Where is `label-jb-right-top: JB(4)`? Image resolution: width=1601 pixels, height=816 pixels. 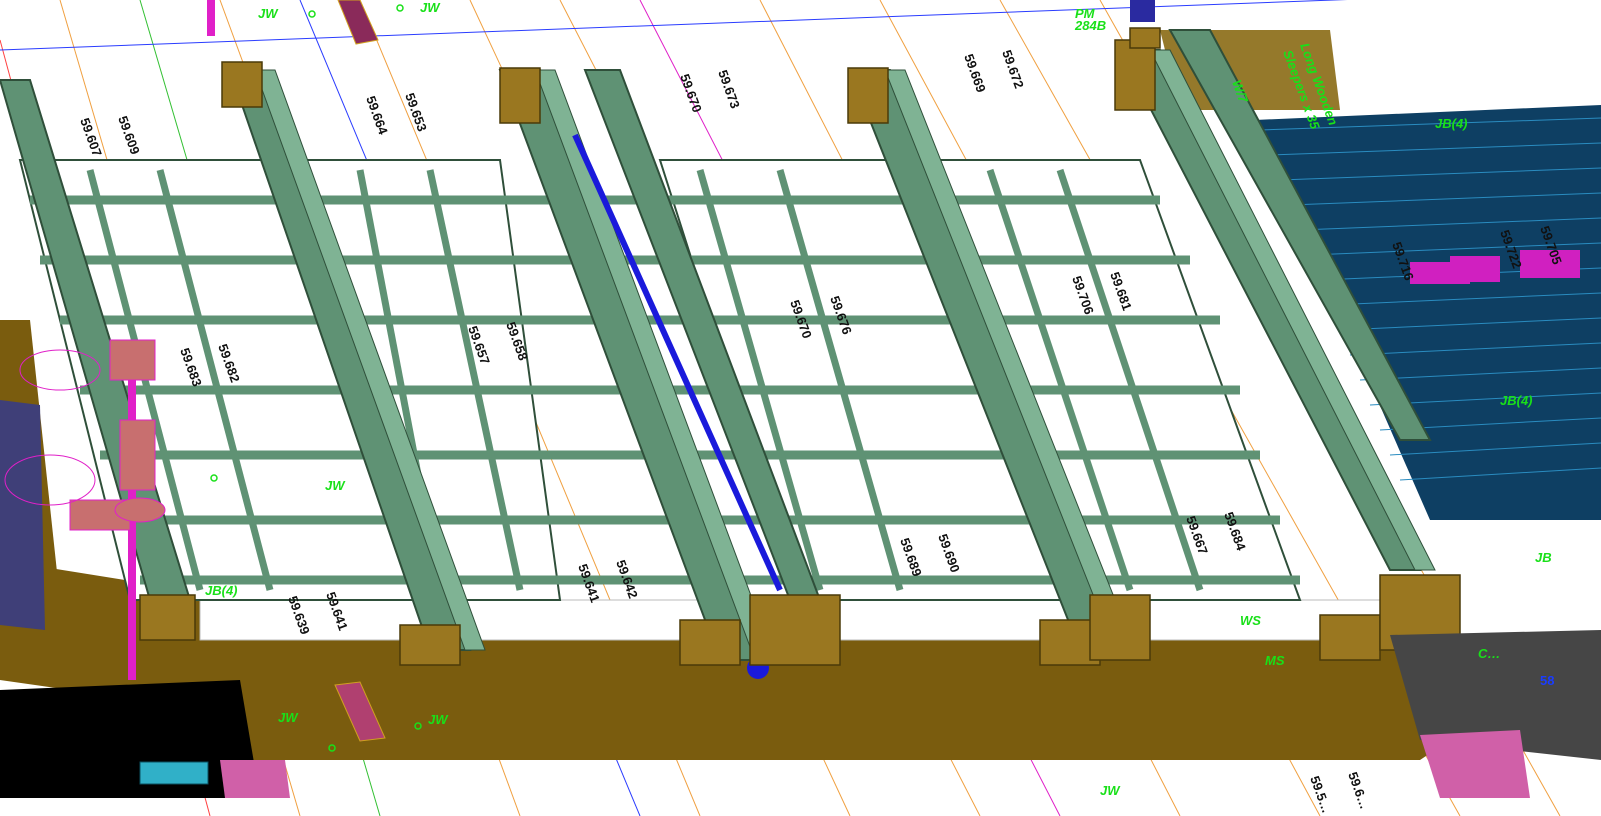
label-jb-right-top: JB(4) is located at coordinates (1451, 123).